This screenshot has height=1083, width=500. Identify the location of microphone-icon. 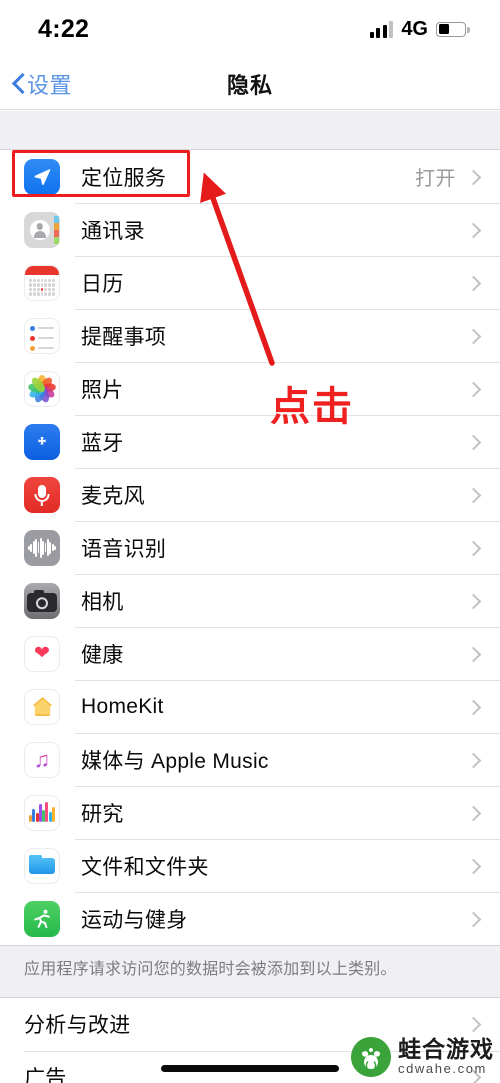
(42, 494).